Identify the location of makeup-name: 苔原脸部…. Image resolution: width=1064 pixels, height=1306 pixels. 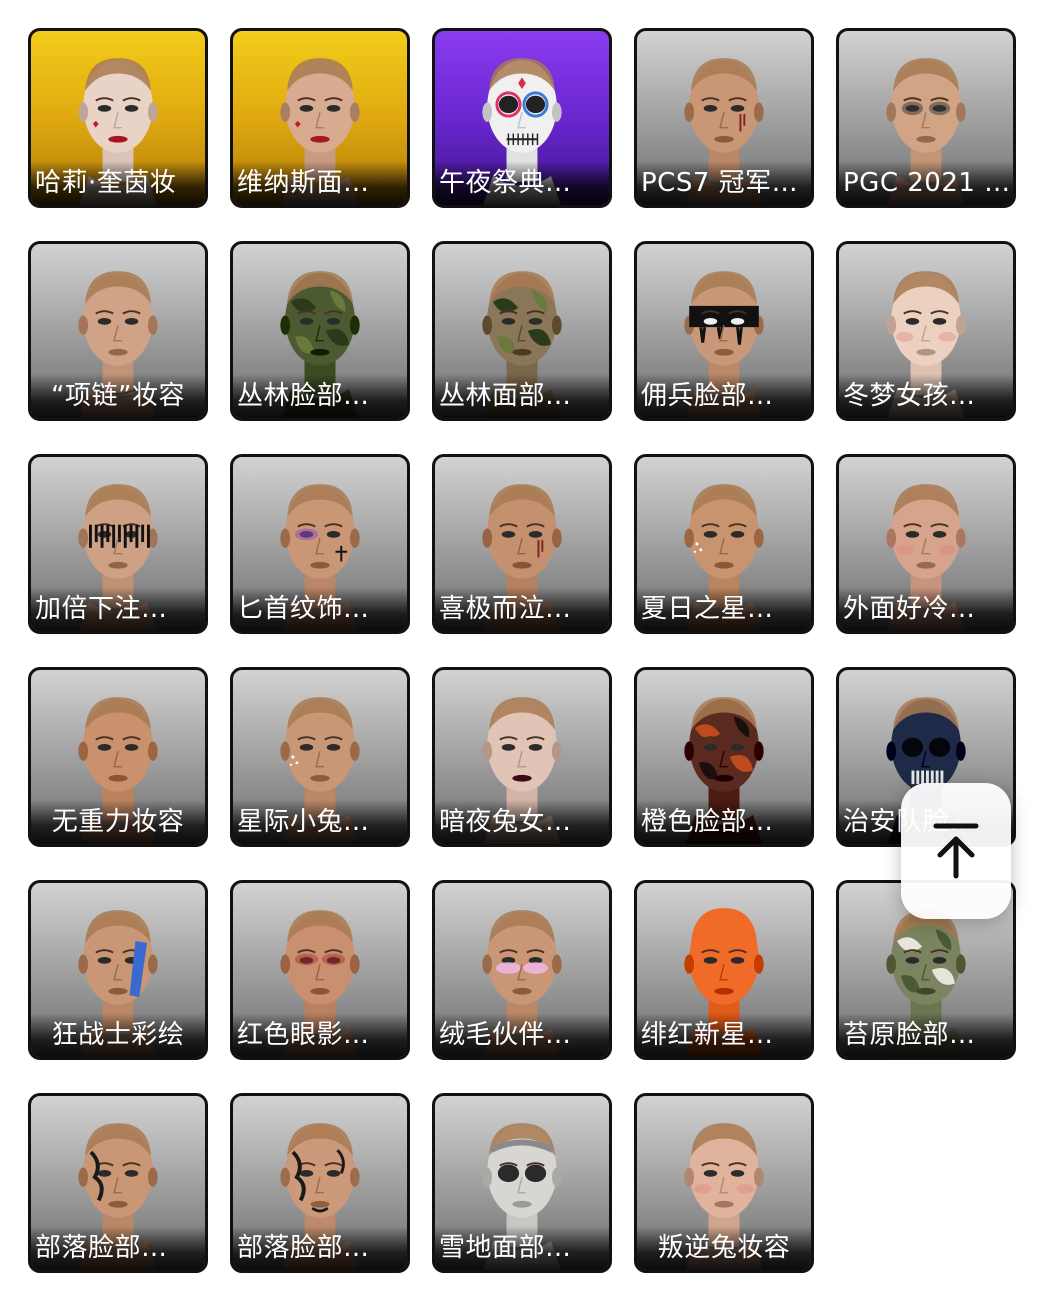
(926, 1035).